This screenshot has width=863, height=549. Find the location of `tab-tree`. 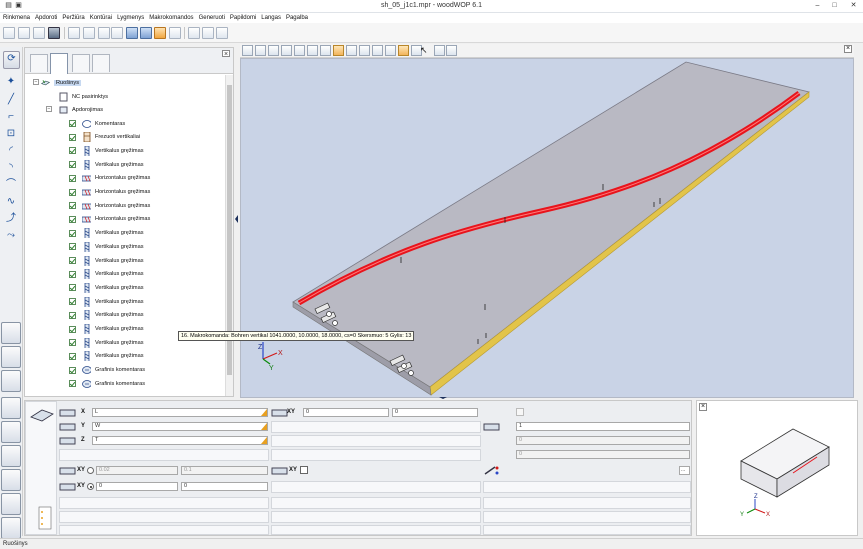

tab-tree is located at coordinates (59, 63).